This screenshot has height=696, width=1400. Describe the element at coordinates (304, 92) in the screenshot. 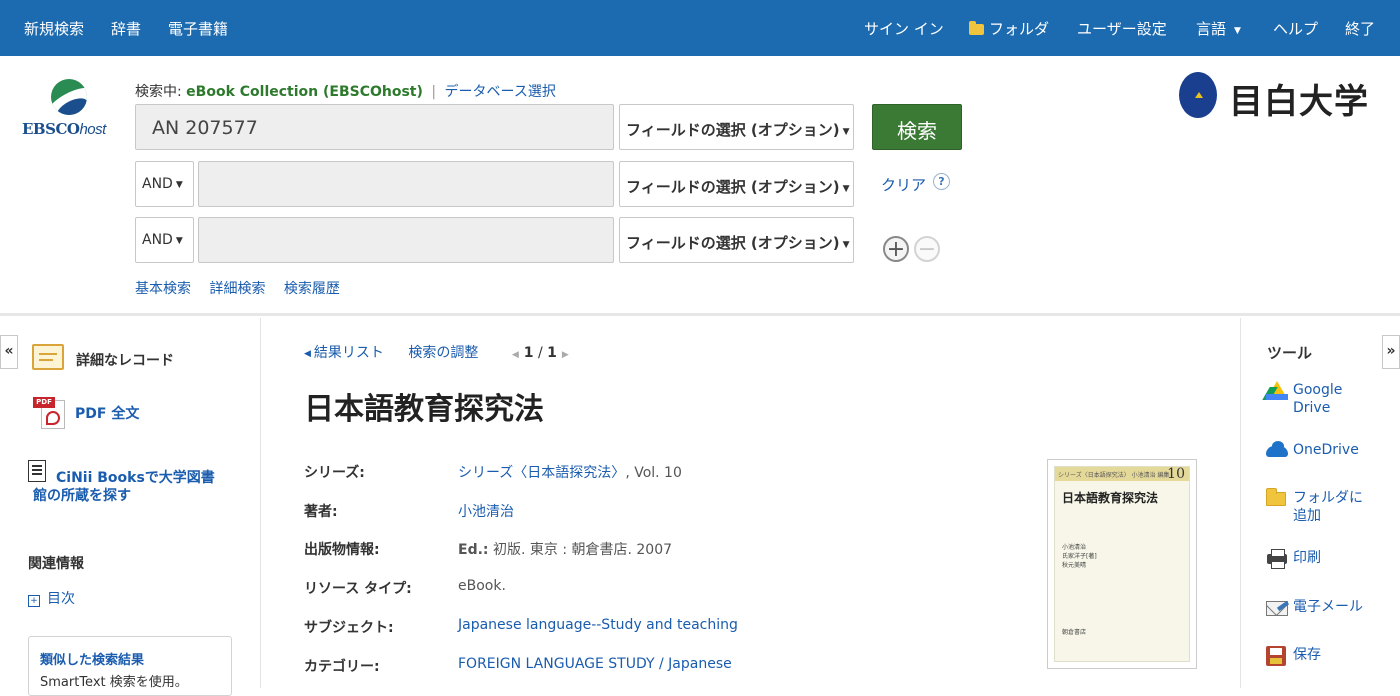

I see `database-name: eBook Collection (EBSCOhost)` at that location.